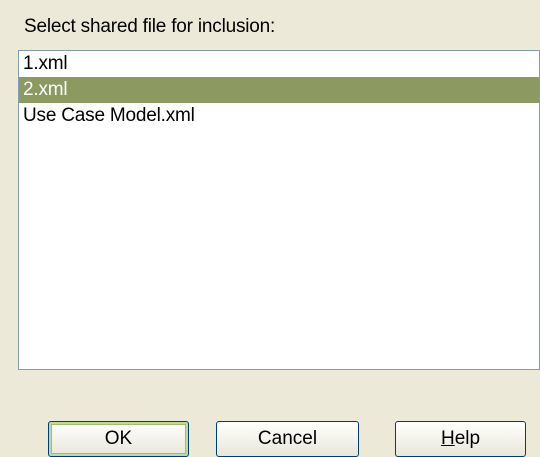 The height and width of the screenshot is (457, 540). I want to click on cancel-button: Cancel, so click(287, 439).